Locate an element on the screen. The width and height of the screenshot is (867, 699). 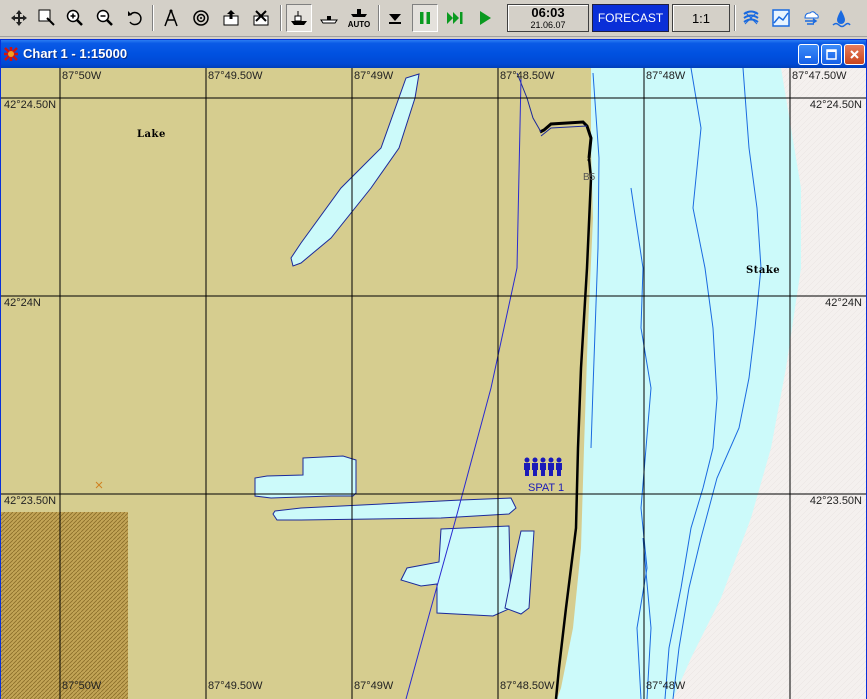
chart-layers-icon is located at coordinates (781, 18).